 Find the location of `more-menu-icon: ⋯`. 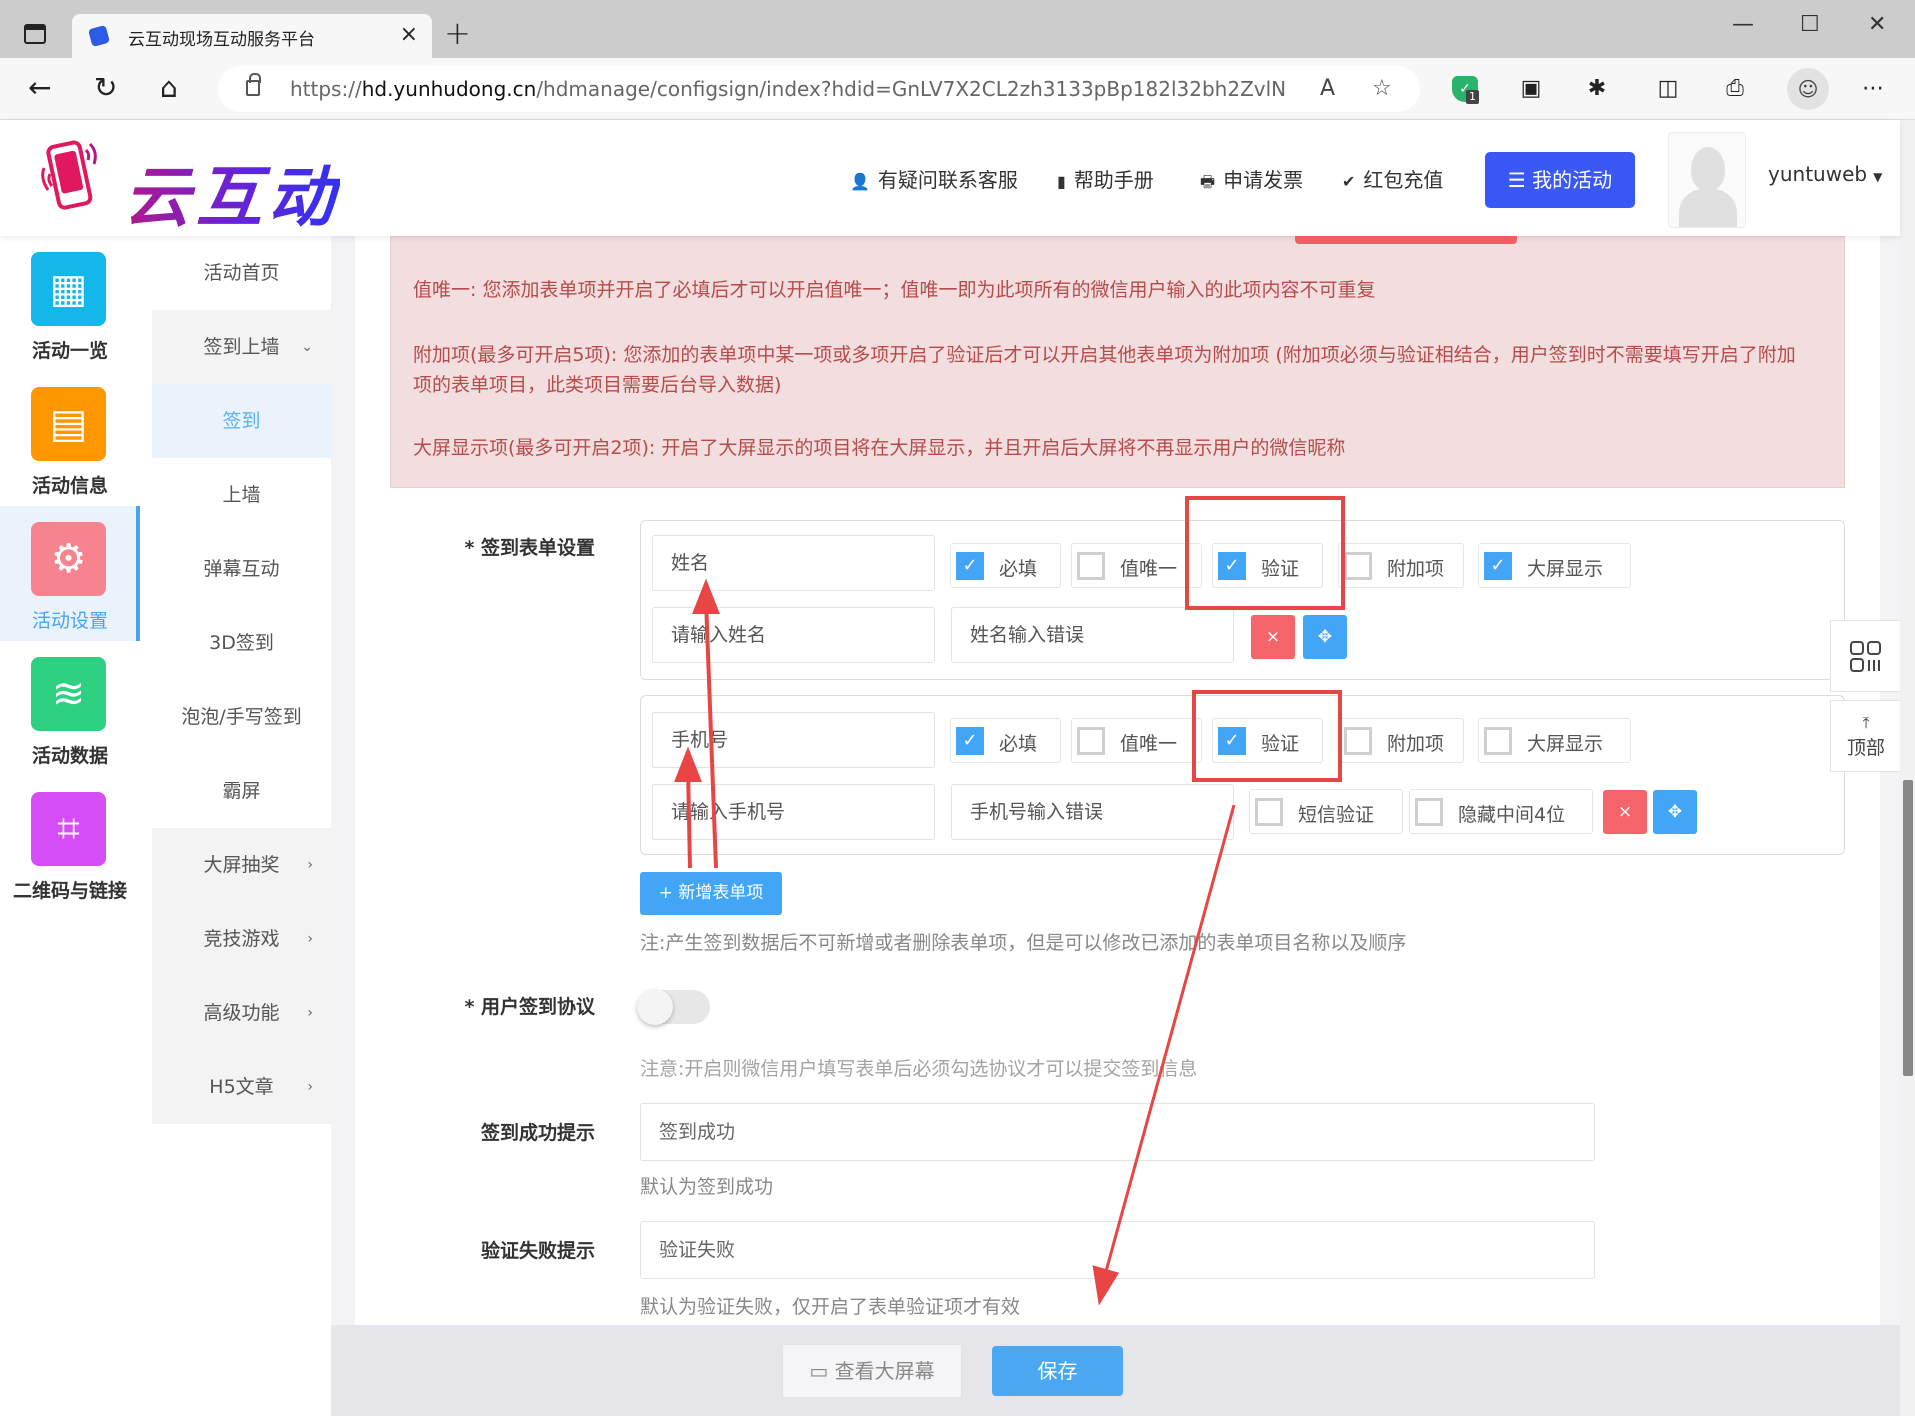

more-menu-icon: ⋯ is located at coordinates (1873, 89).